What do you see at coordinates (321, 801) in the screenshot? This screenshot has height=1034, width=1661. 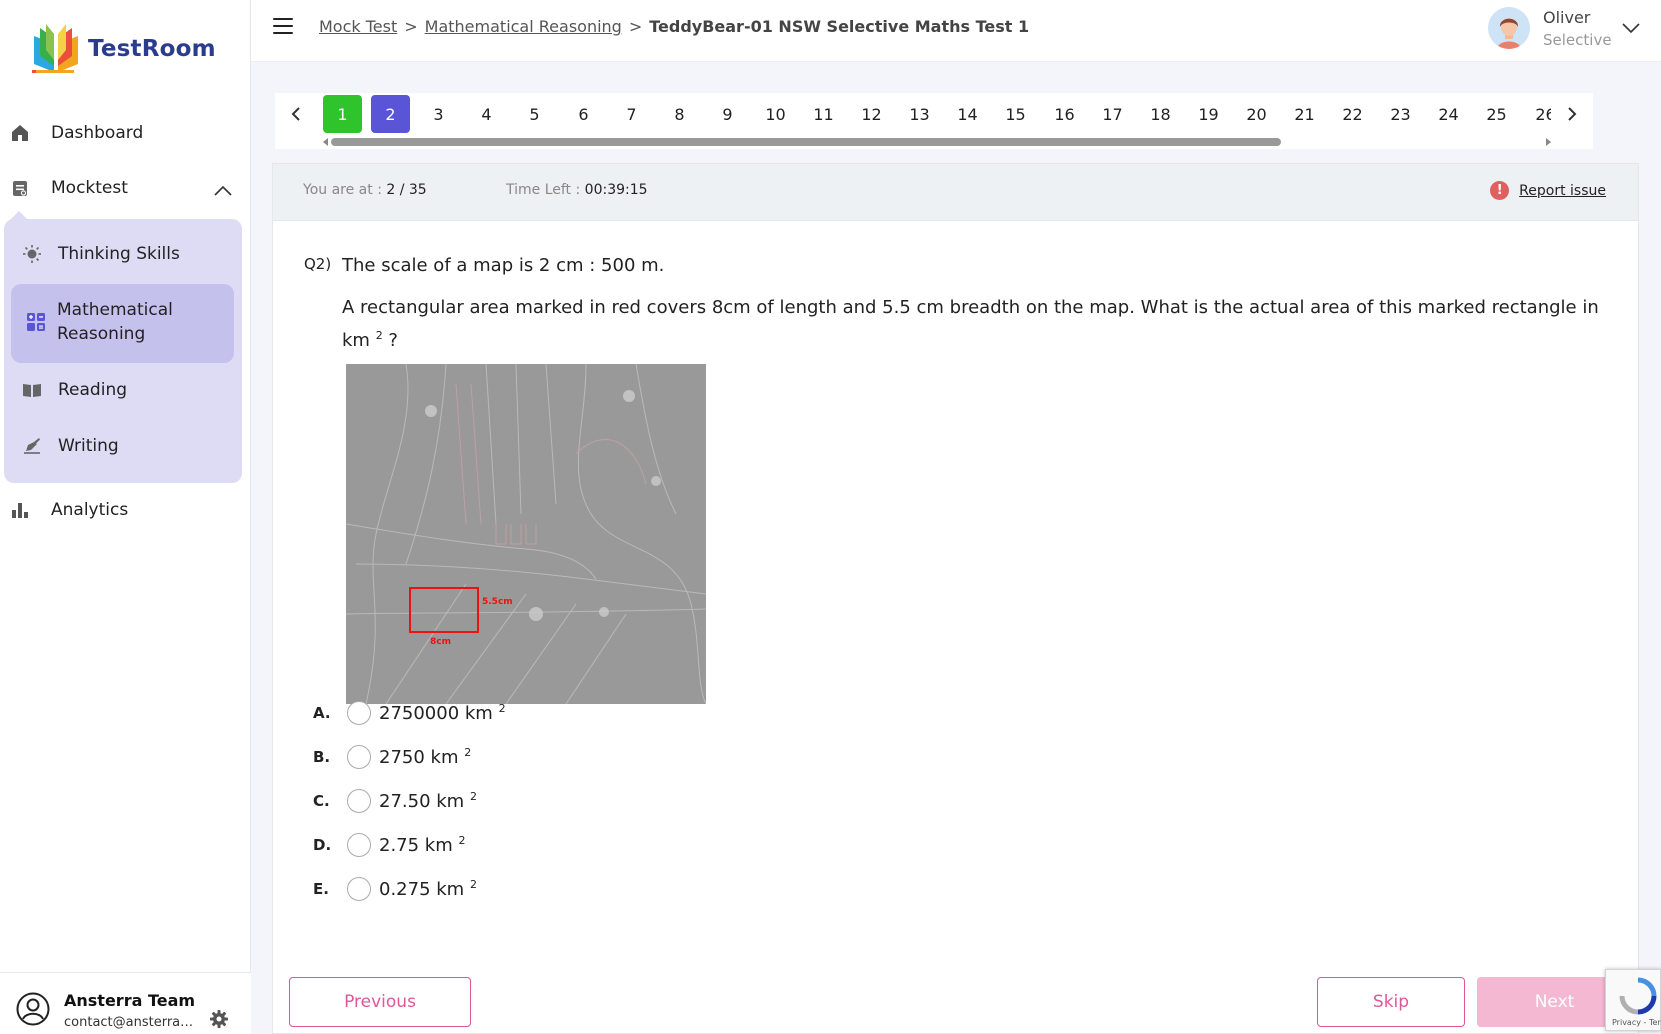 I see `option-letter: C.` at bounding box center [321, 801].